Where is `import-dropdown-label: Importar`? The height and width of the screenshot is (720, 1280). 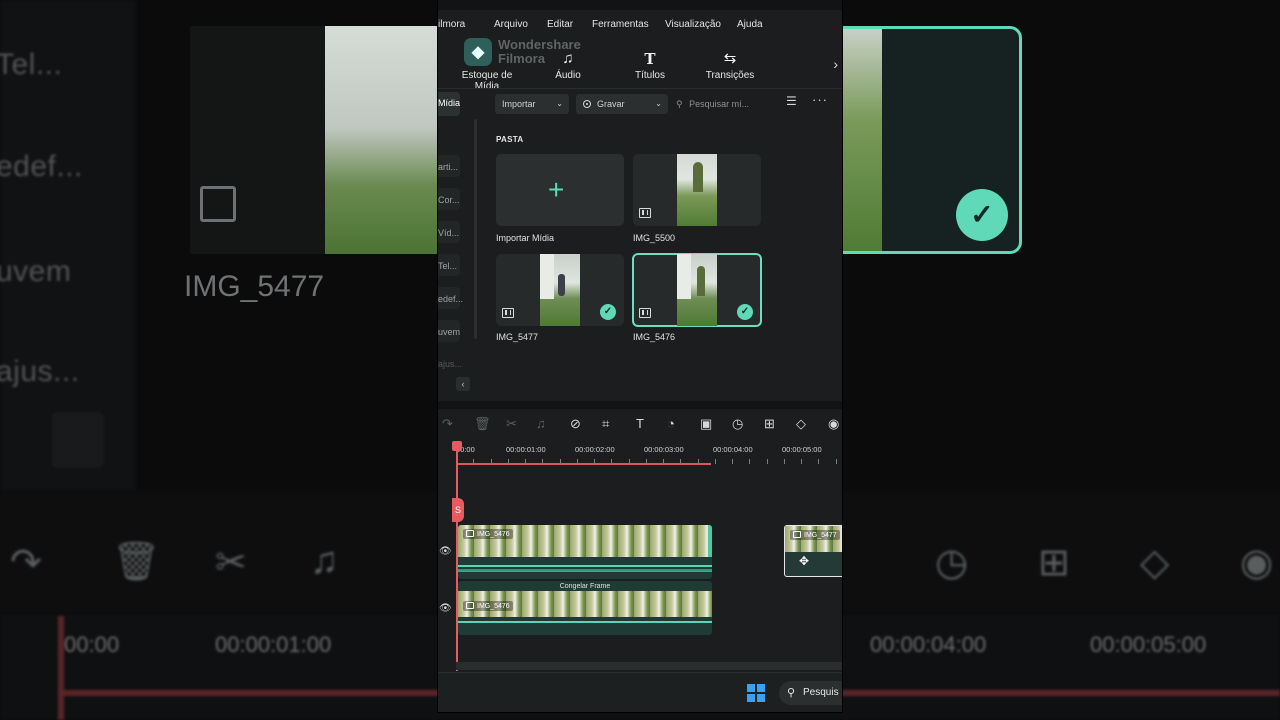
import-dropdown-label: Importar is located at coordinates (519, 104).